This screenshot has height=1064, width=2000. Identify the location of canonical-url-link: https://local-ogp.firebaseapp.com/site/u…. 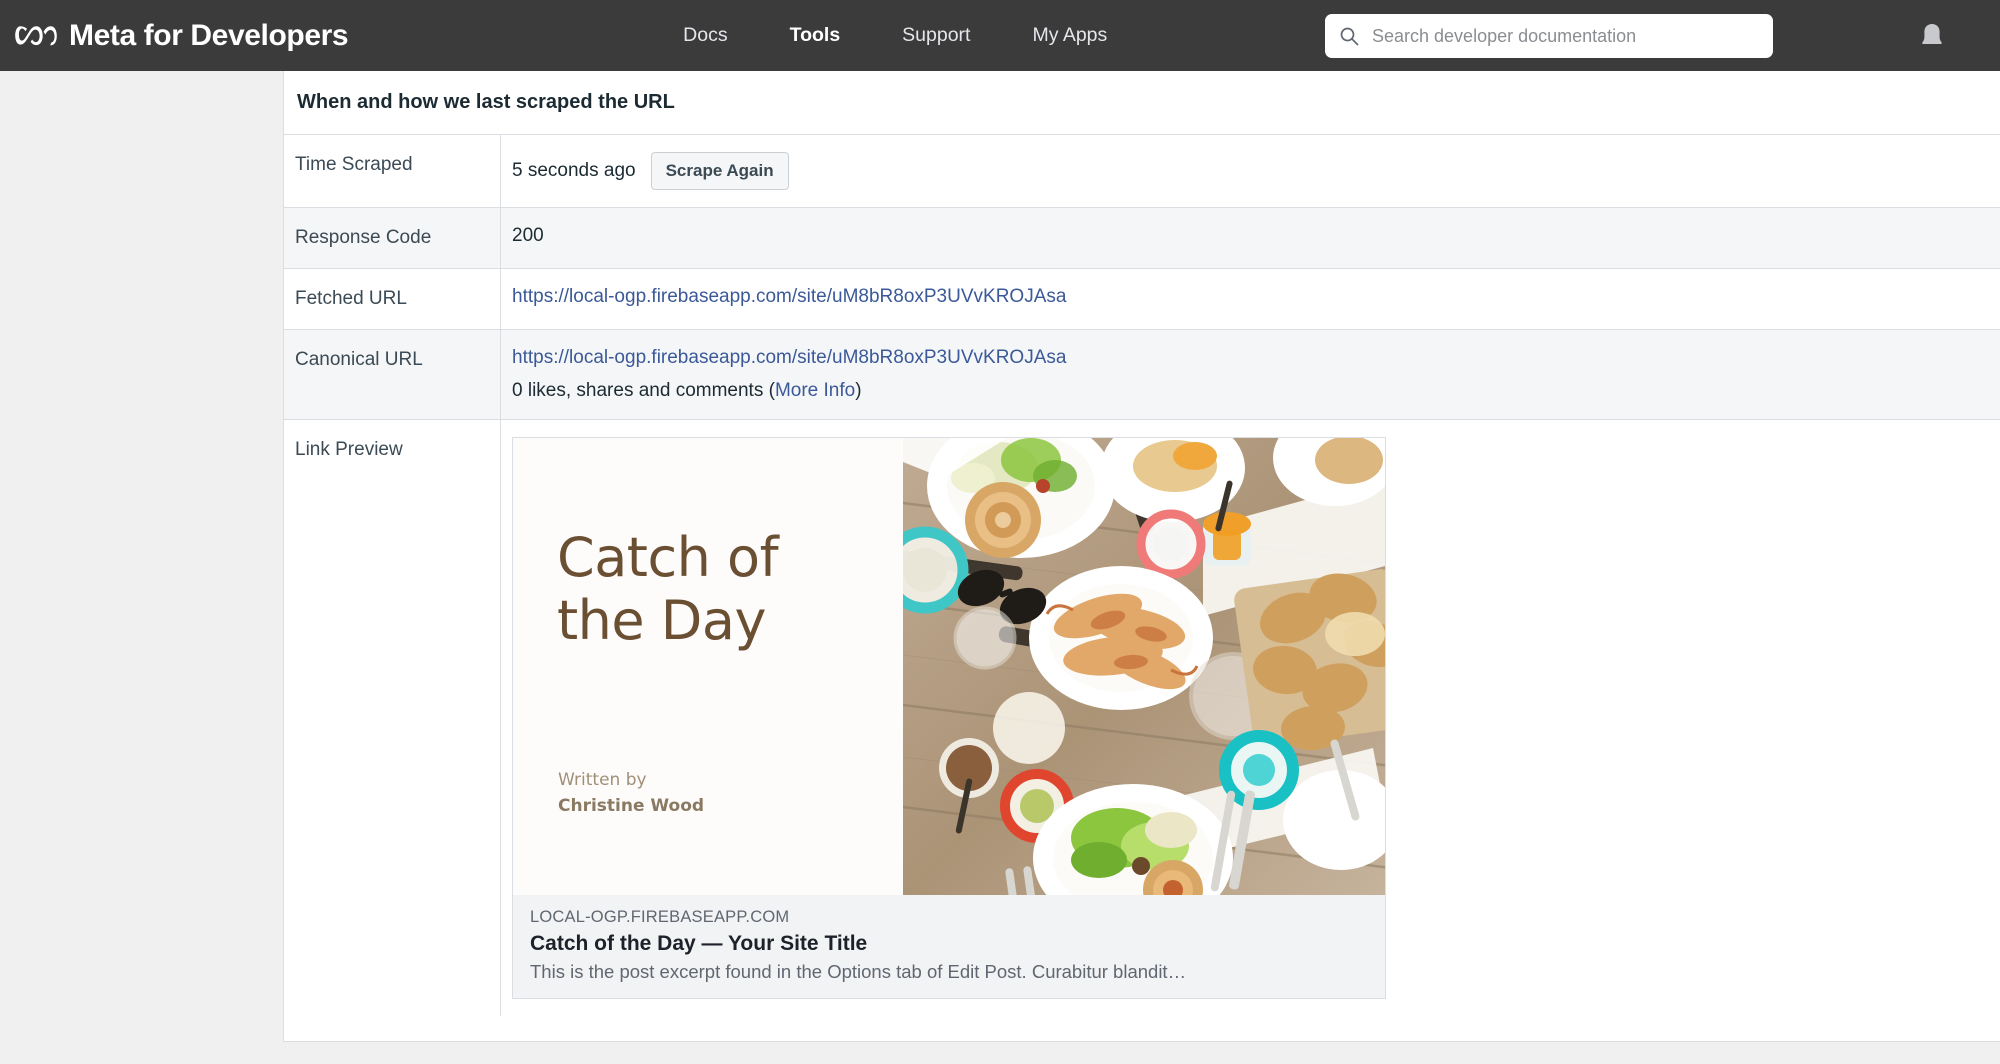
(789, 357).